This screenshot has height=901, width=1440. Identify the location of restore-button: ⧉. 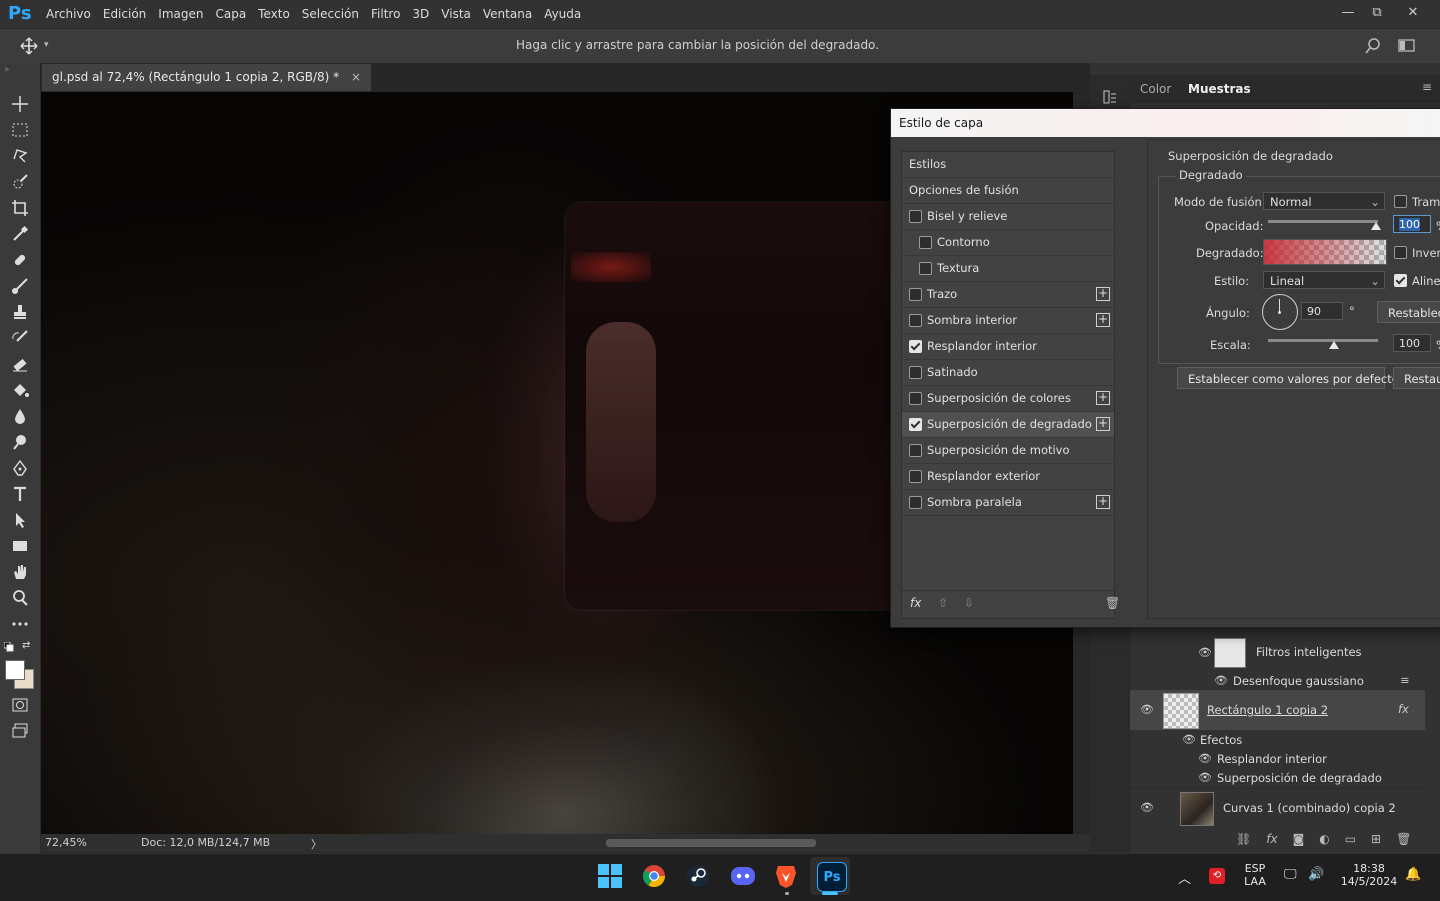
(1377, 13).